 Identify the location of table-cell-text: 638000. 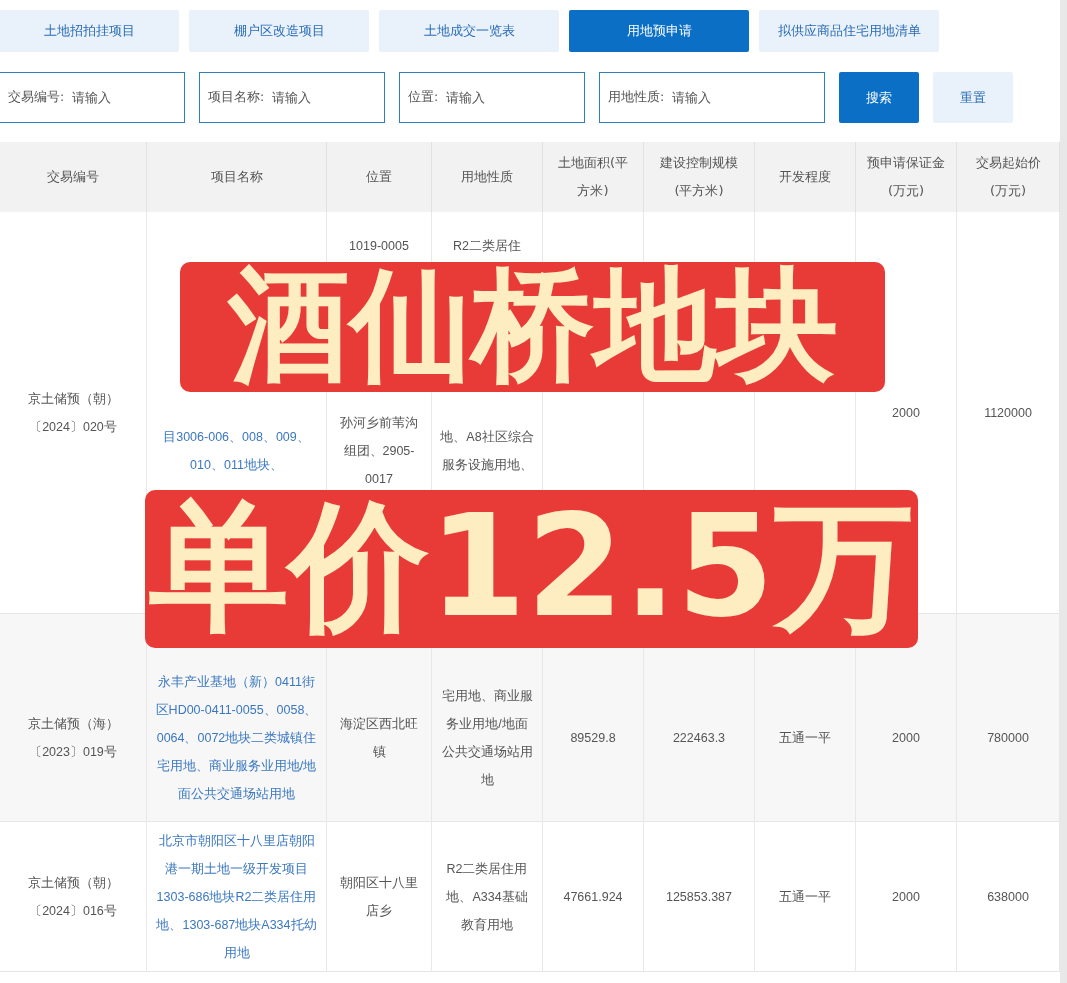
(1008, 897).